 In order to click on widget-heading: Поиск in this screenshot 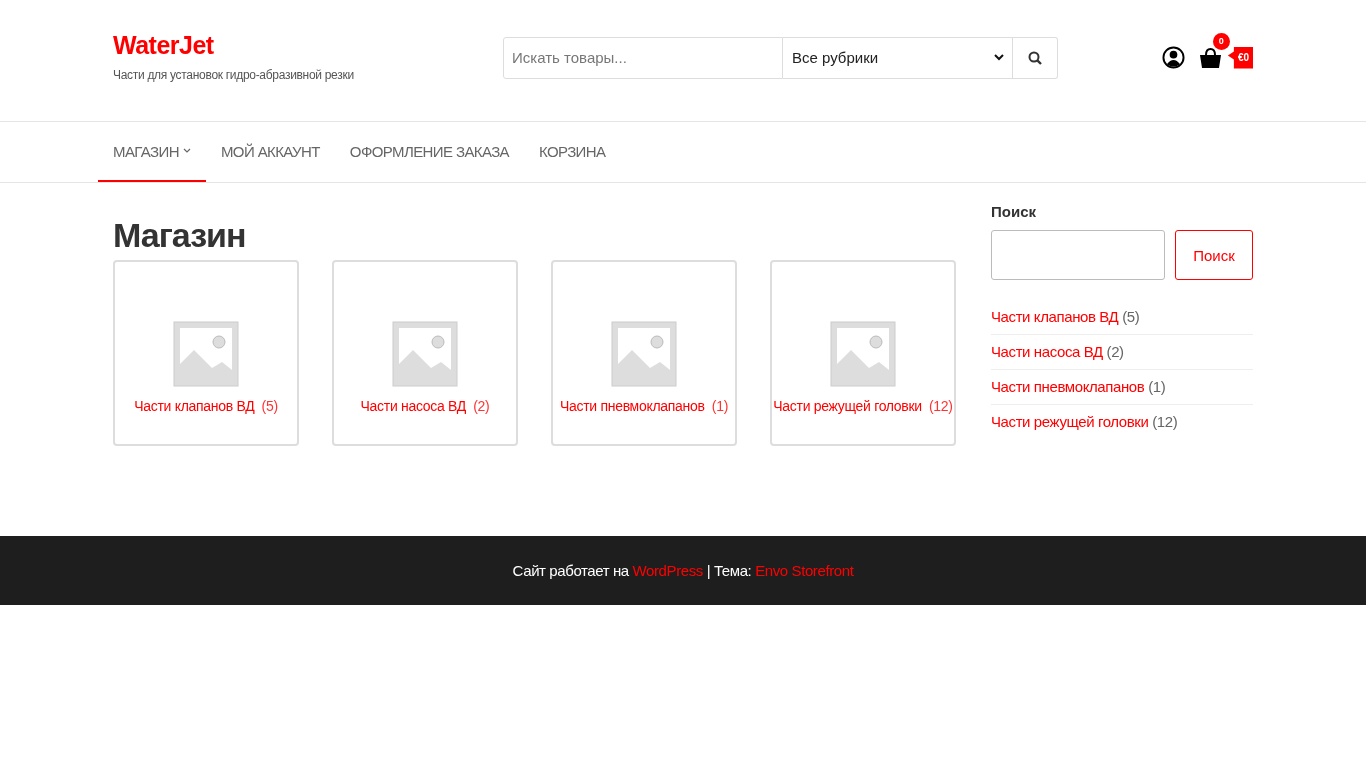, I will do `click(1014, 211)`.